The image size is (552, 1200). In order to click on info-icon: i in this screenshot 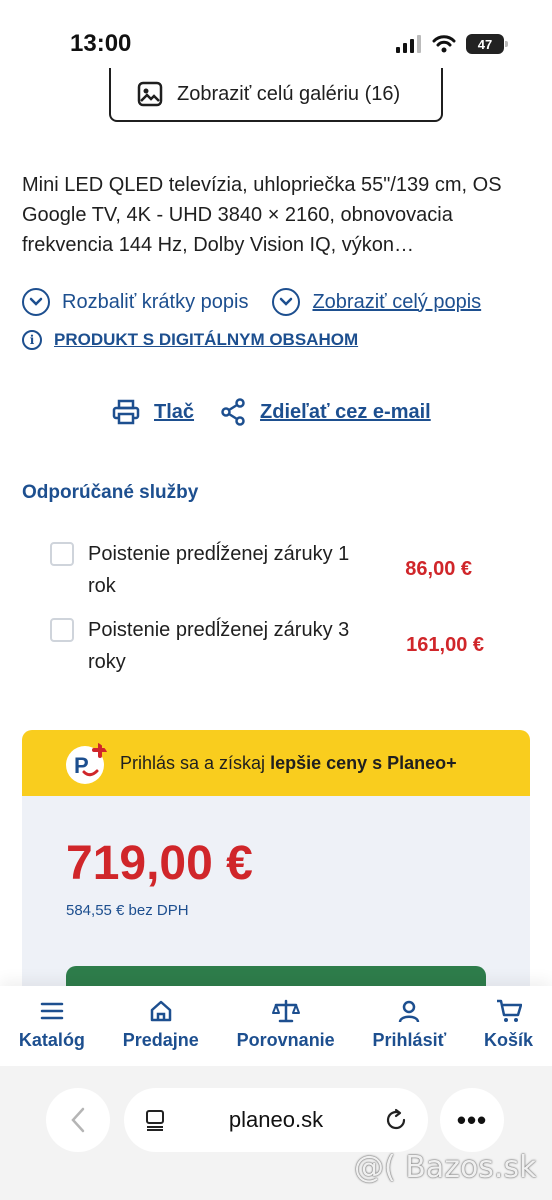, I will do `click(32, 340)`.